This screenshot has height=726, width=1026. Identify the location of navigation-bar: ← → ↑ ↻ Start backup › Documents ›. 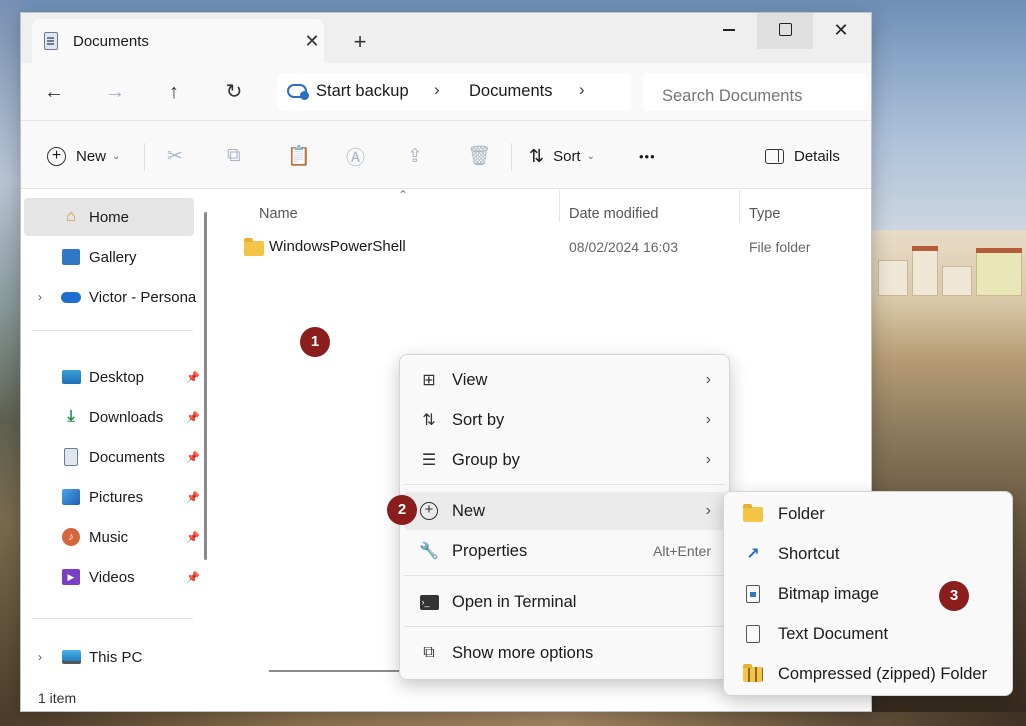
(446, 92).